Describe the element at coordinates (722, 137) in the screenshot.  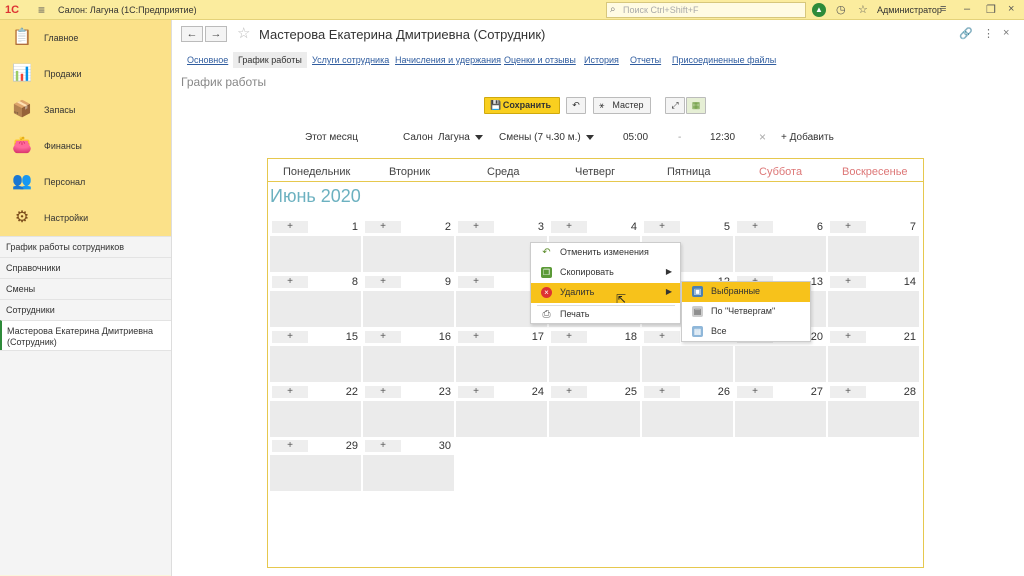
I see `time-to-field: 12:30` at that location.